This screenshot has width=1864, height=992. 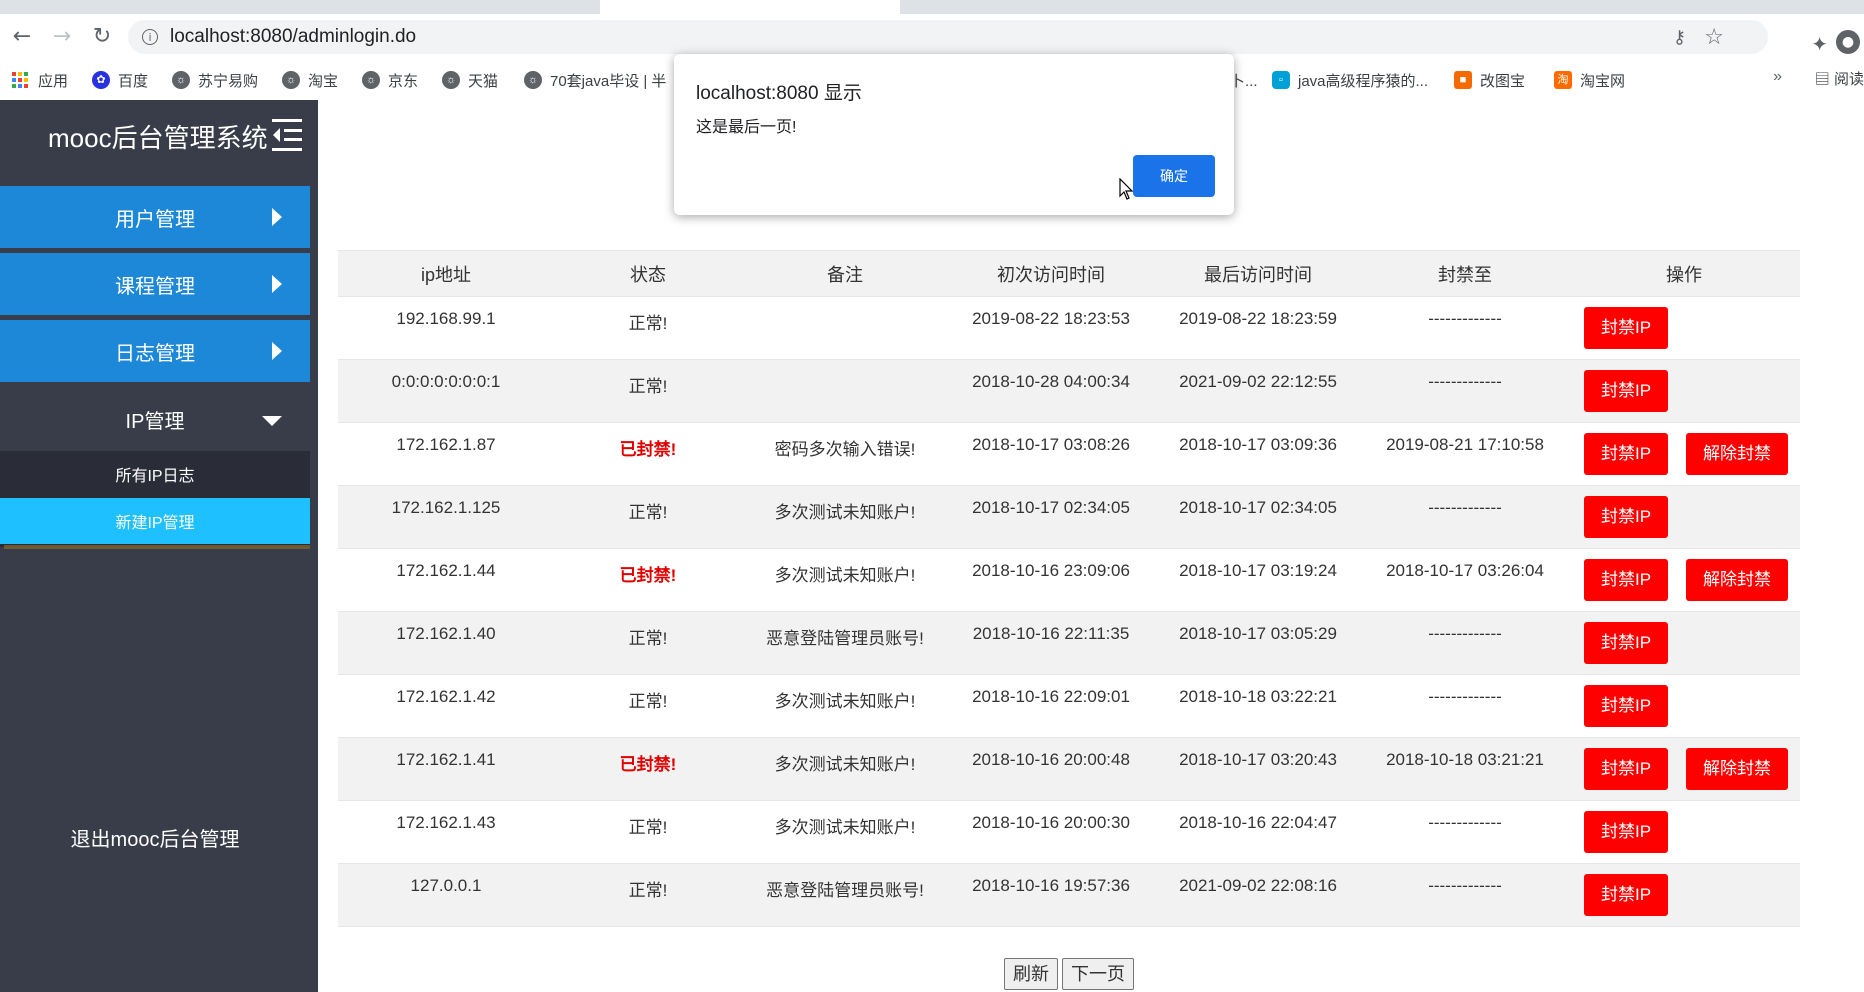 What do you see at coordinates (1098, 974) in the screenshot?
I see `next-page-button: 下一页` at bounding box center [1098, 974].